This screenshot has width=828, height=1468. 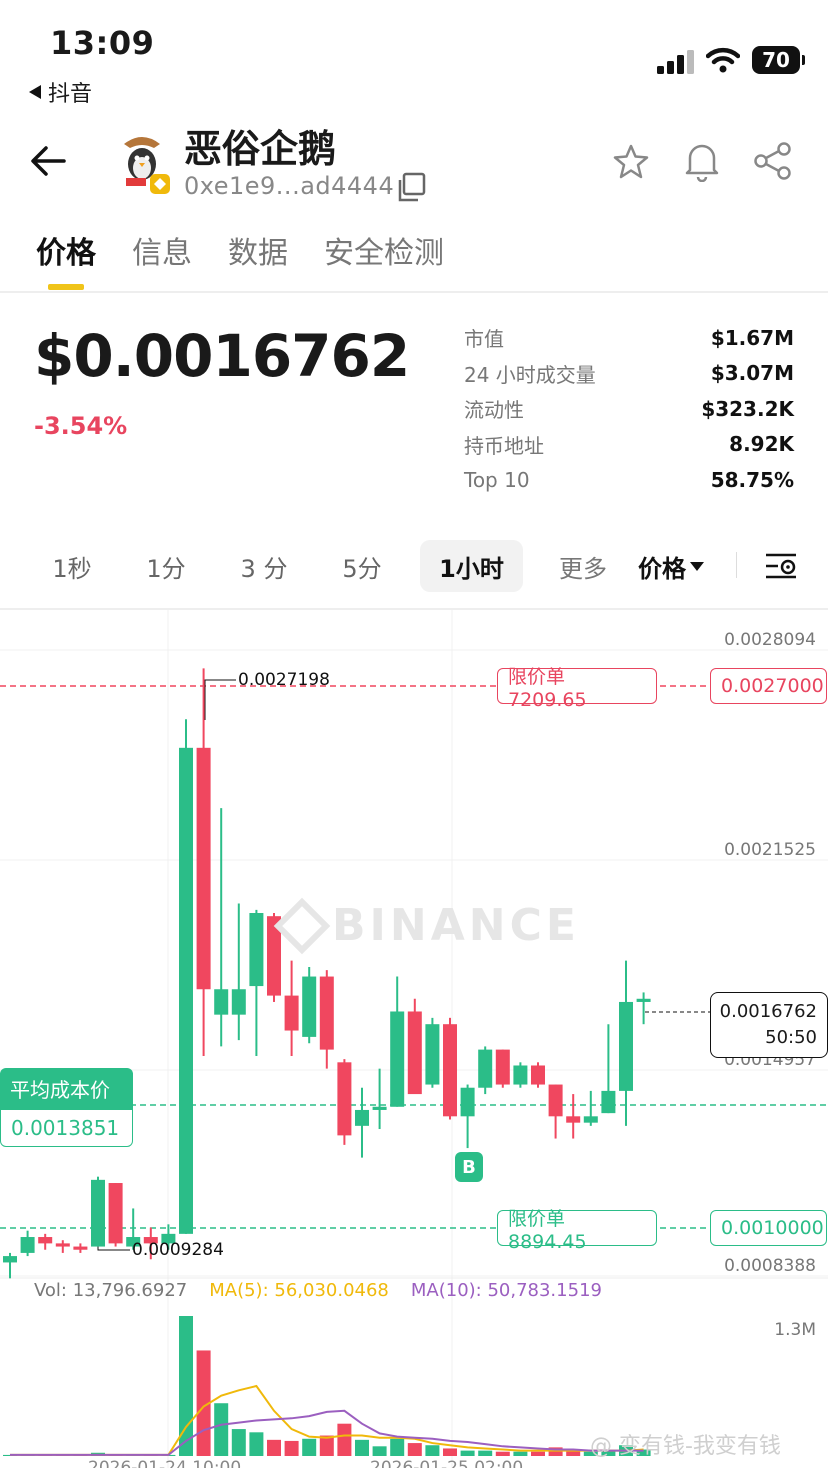 I want to click on average-cost-label: 平均成本价 0.0013851, so click(x=66, y=1107).